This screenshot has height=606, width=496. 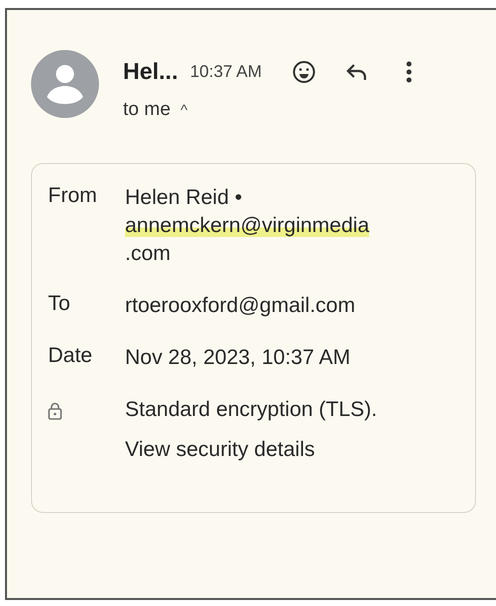 I want to click on more-button, so click(x=409, y=71).